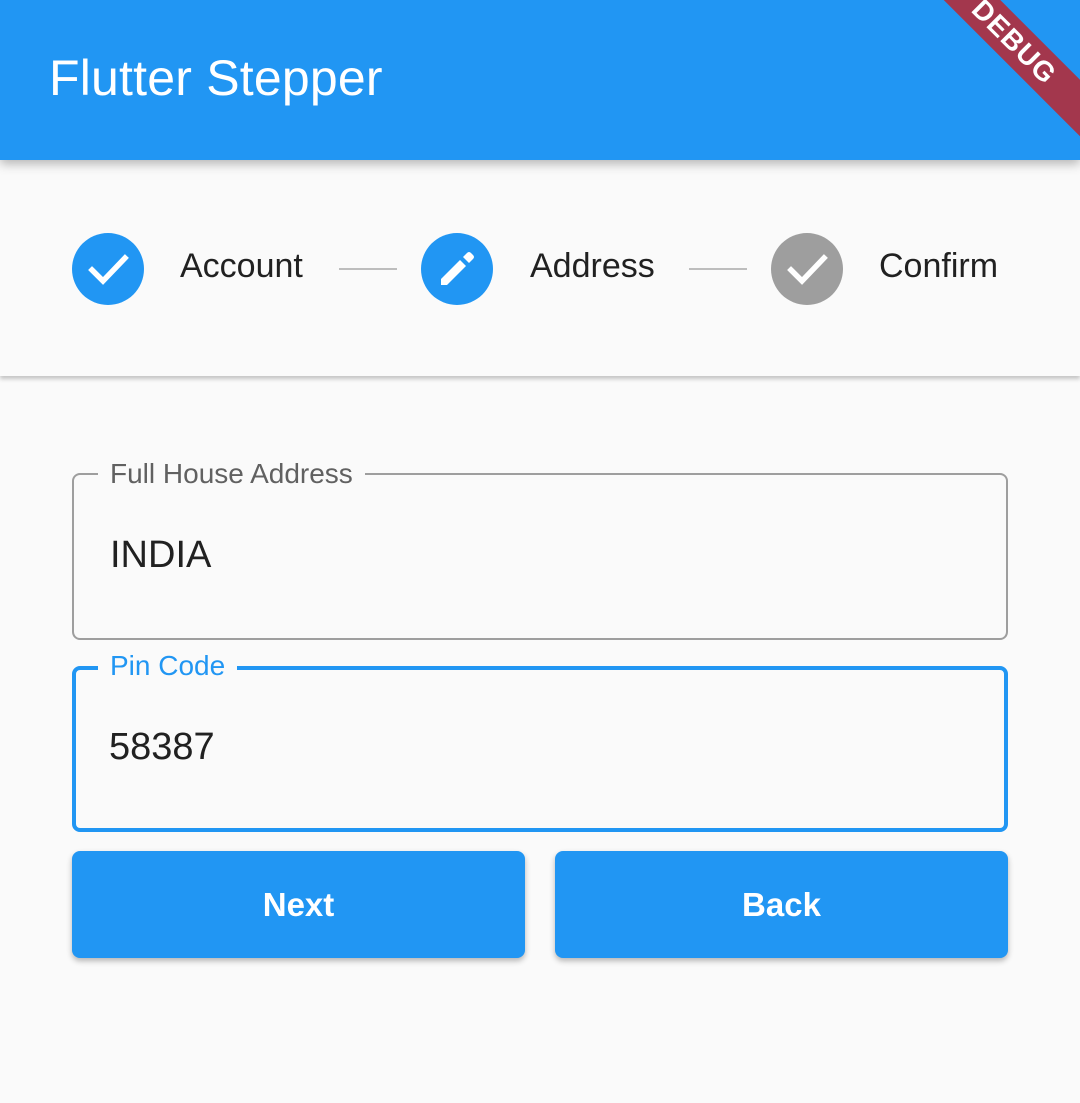  I want to click on next-button-label: Next, so click(298, 904).